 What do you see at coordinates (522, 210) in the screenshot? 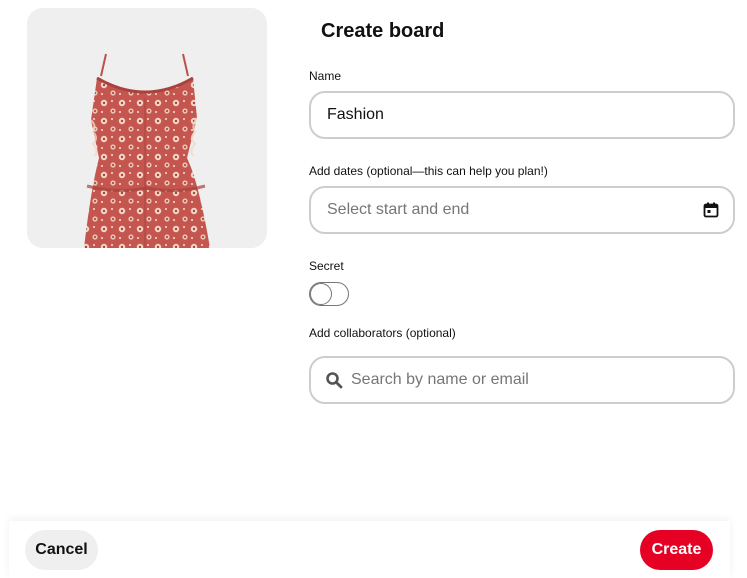
I see `dates-input: Select start and end` at bounding box center [522, 210].